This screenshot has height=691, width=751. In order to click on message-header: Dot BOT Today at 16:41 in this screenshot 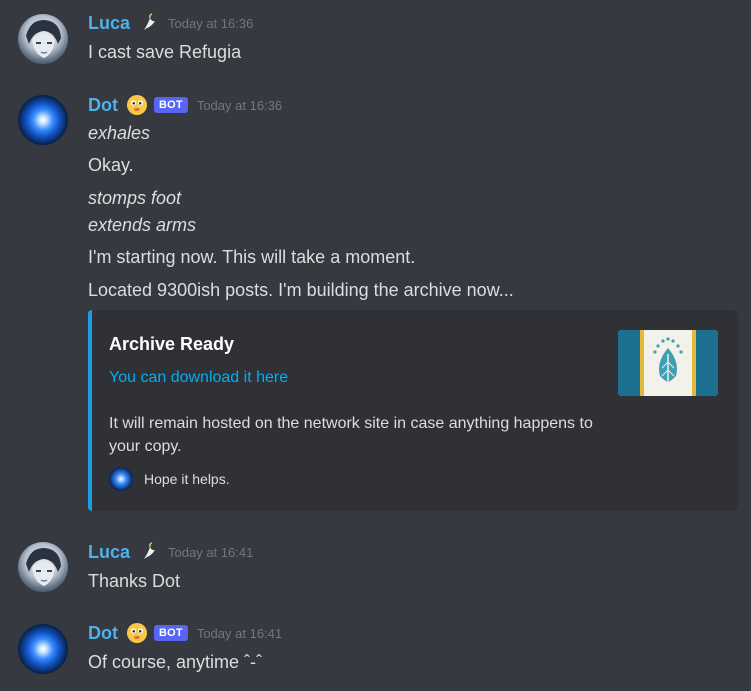, I will do `click(185, 633)`.